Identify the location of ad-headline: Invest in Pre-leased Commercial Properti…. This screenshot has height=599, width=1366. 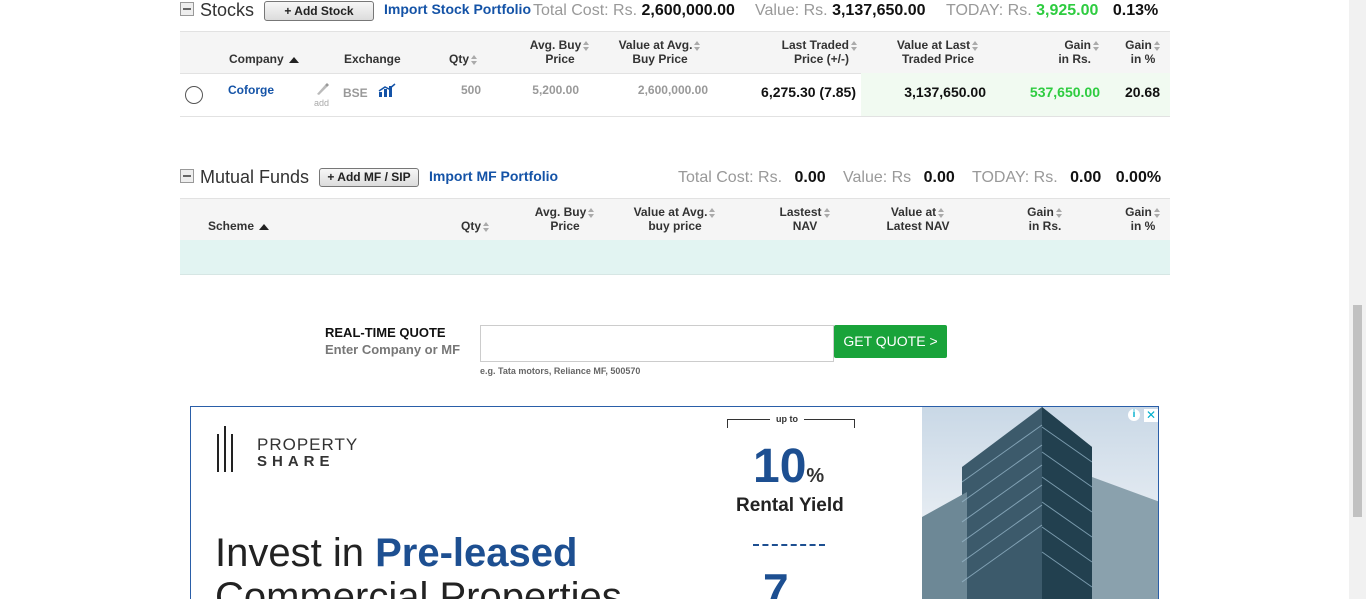
(418, 565).